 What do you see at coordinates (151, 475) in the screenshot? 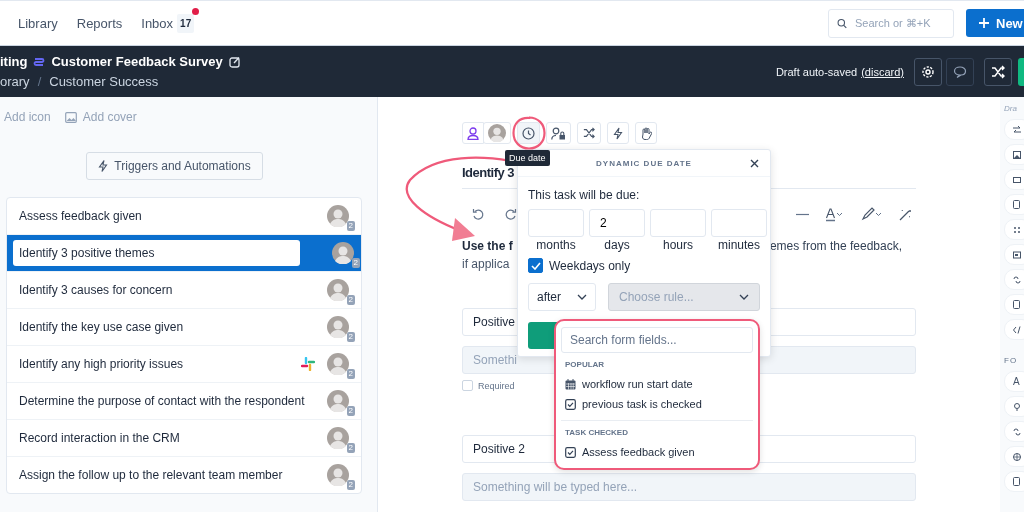
I see `task-title: Assign the follow up to the relevant team member` at bounding box center [151, 475].